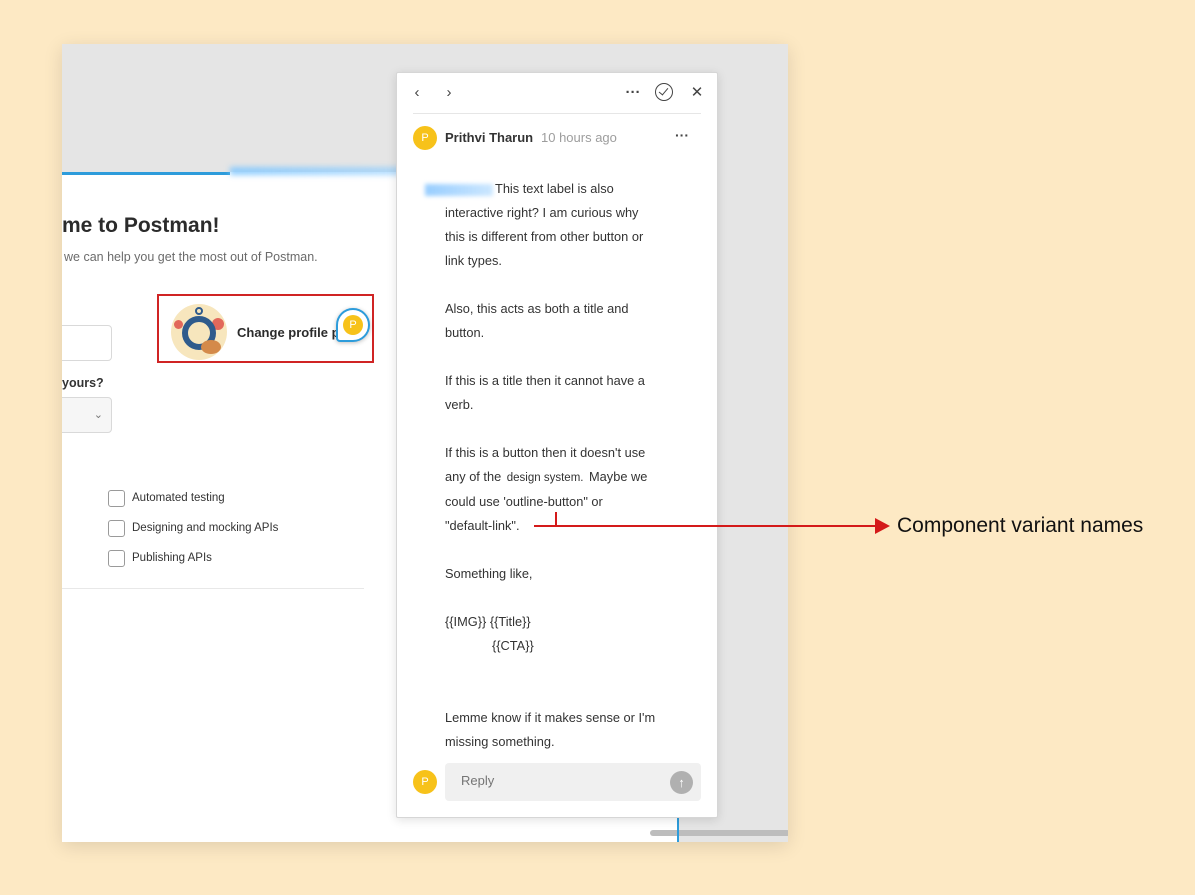  Describe the element at coordinates (489, 137) in the screenshot. I see `author-name: Prithvi Tharun` at that location.